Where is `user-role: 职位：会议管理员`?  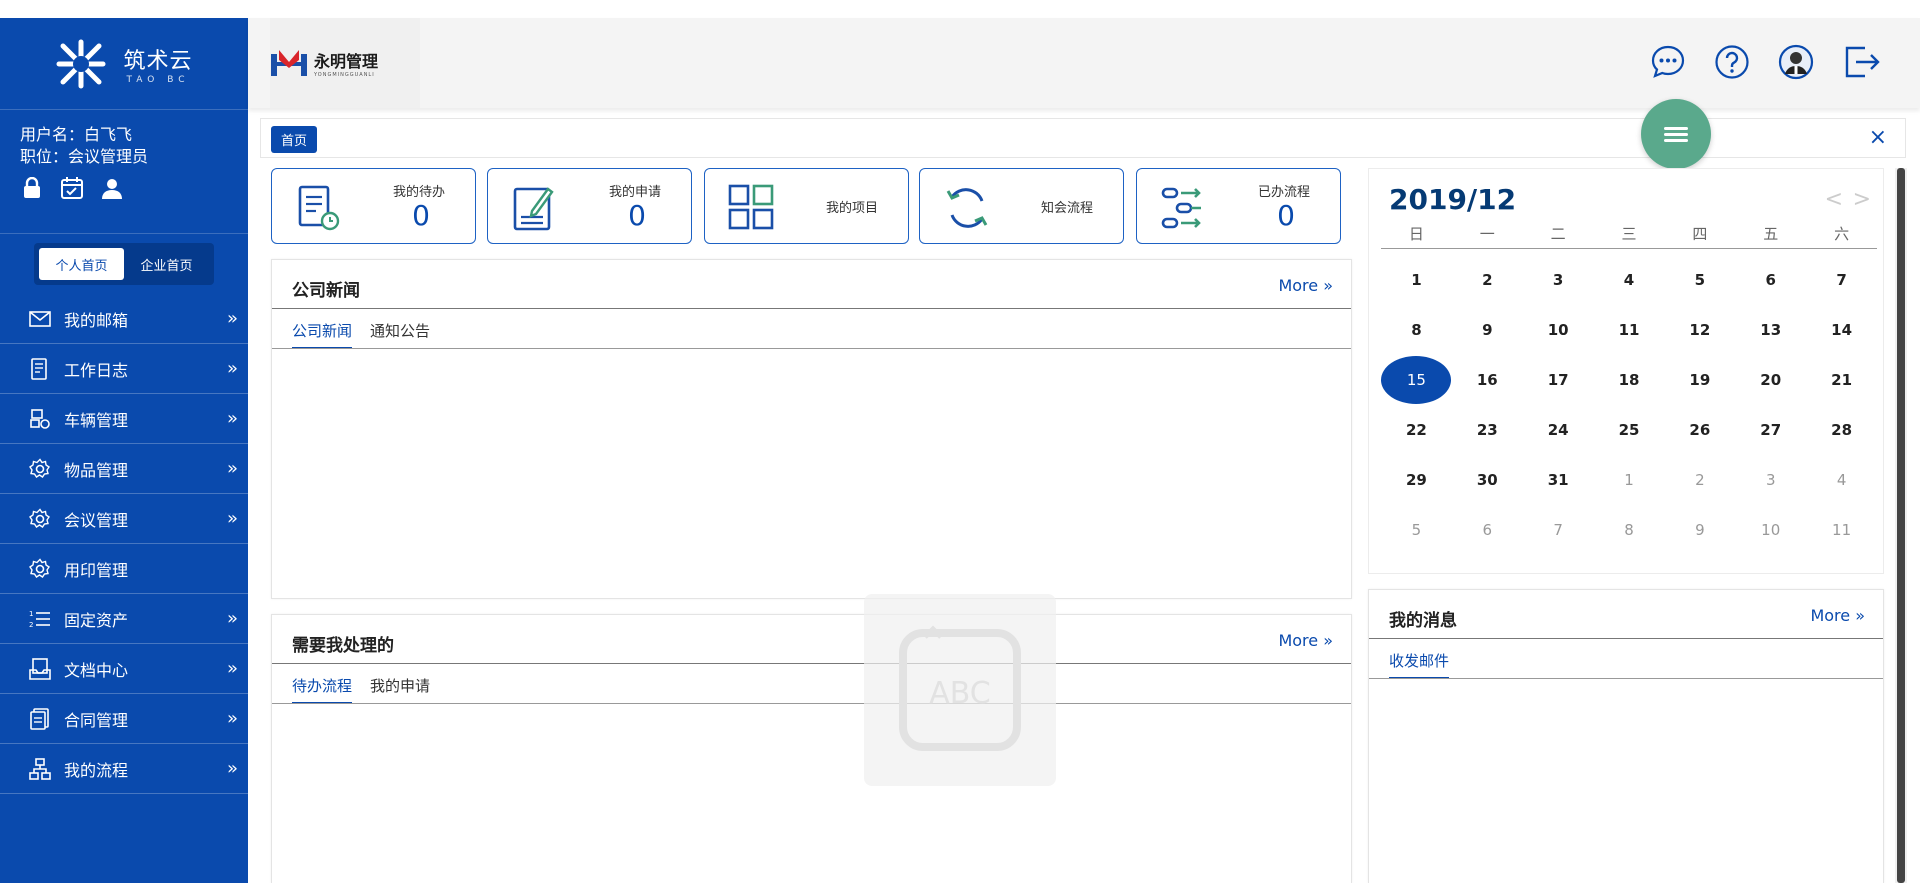
user-role: 职位：会议管理员 is located at coordinates (84, 156).